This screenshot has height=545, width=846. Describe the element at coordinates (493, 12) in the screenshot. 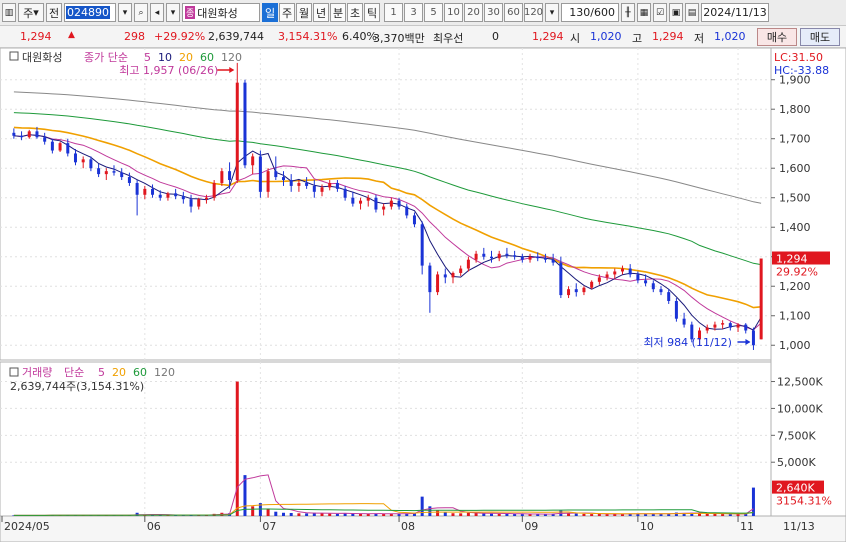

I see `interval-tab-30: 30` at that location.